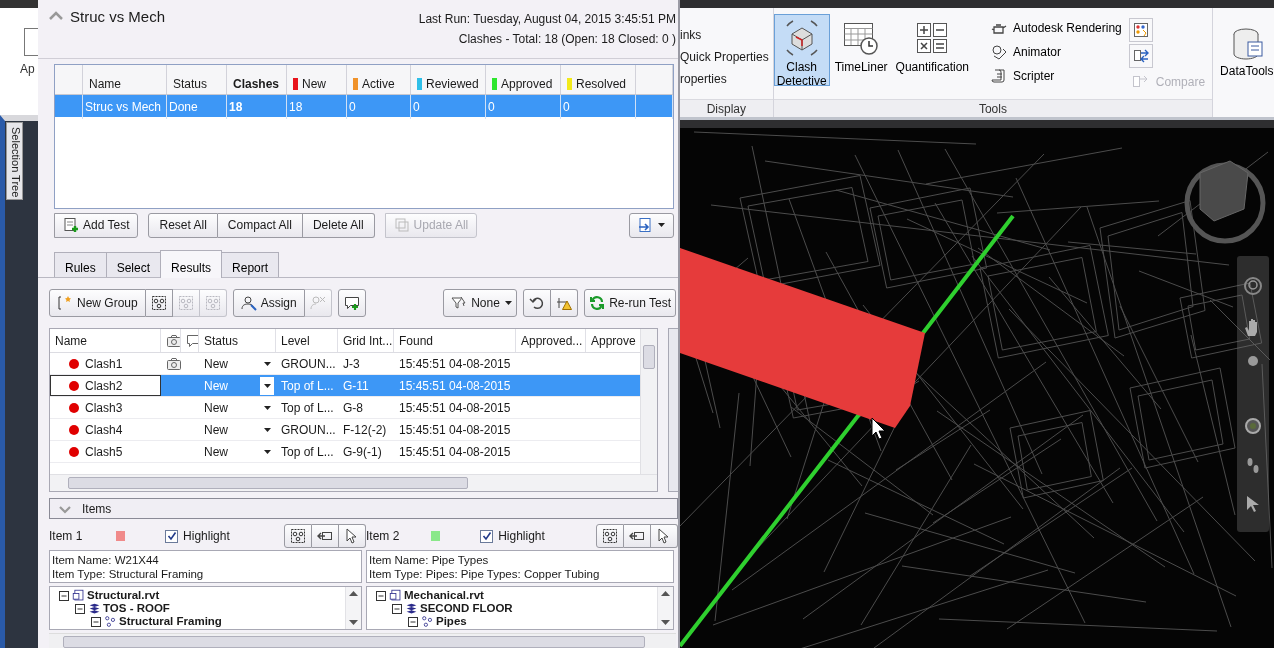  I want to click on batch-utility-button, so click(1140, 56).